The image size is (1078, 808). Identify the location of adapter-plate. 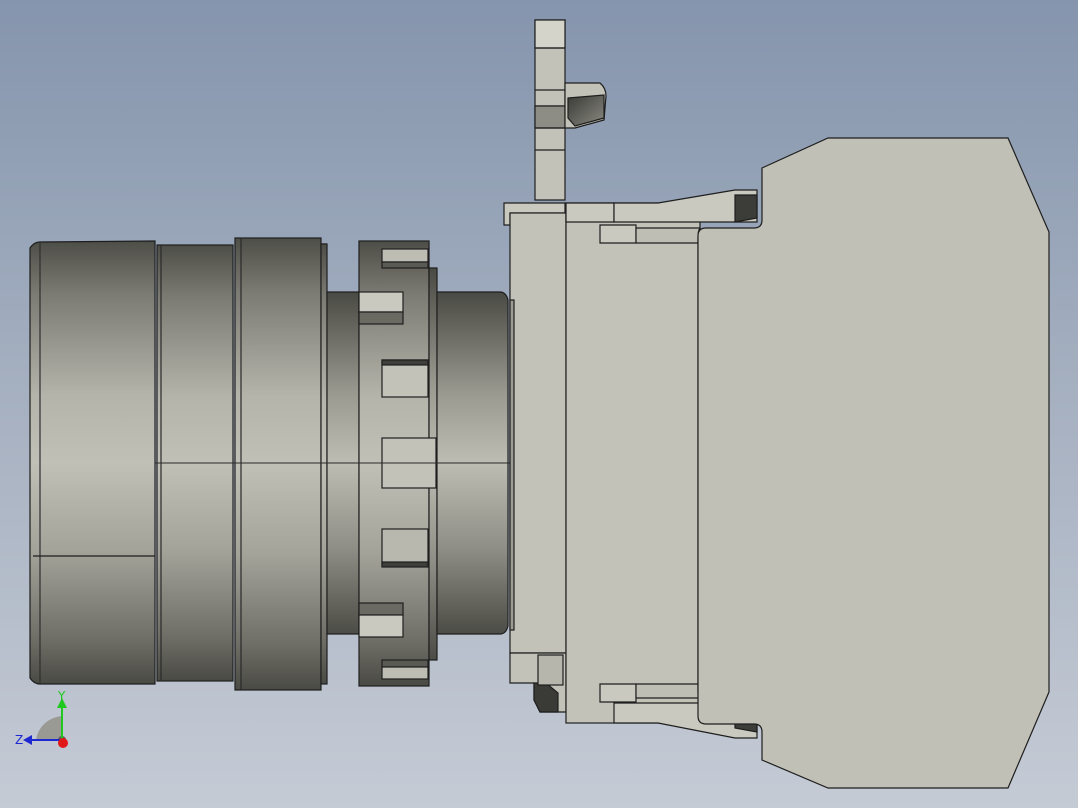
(535, 457).